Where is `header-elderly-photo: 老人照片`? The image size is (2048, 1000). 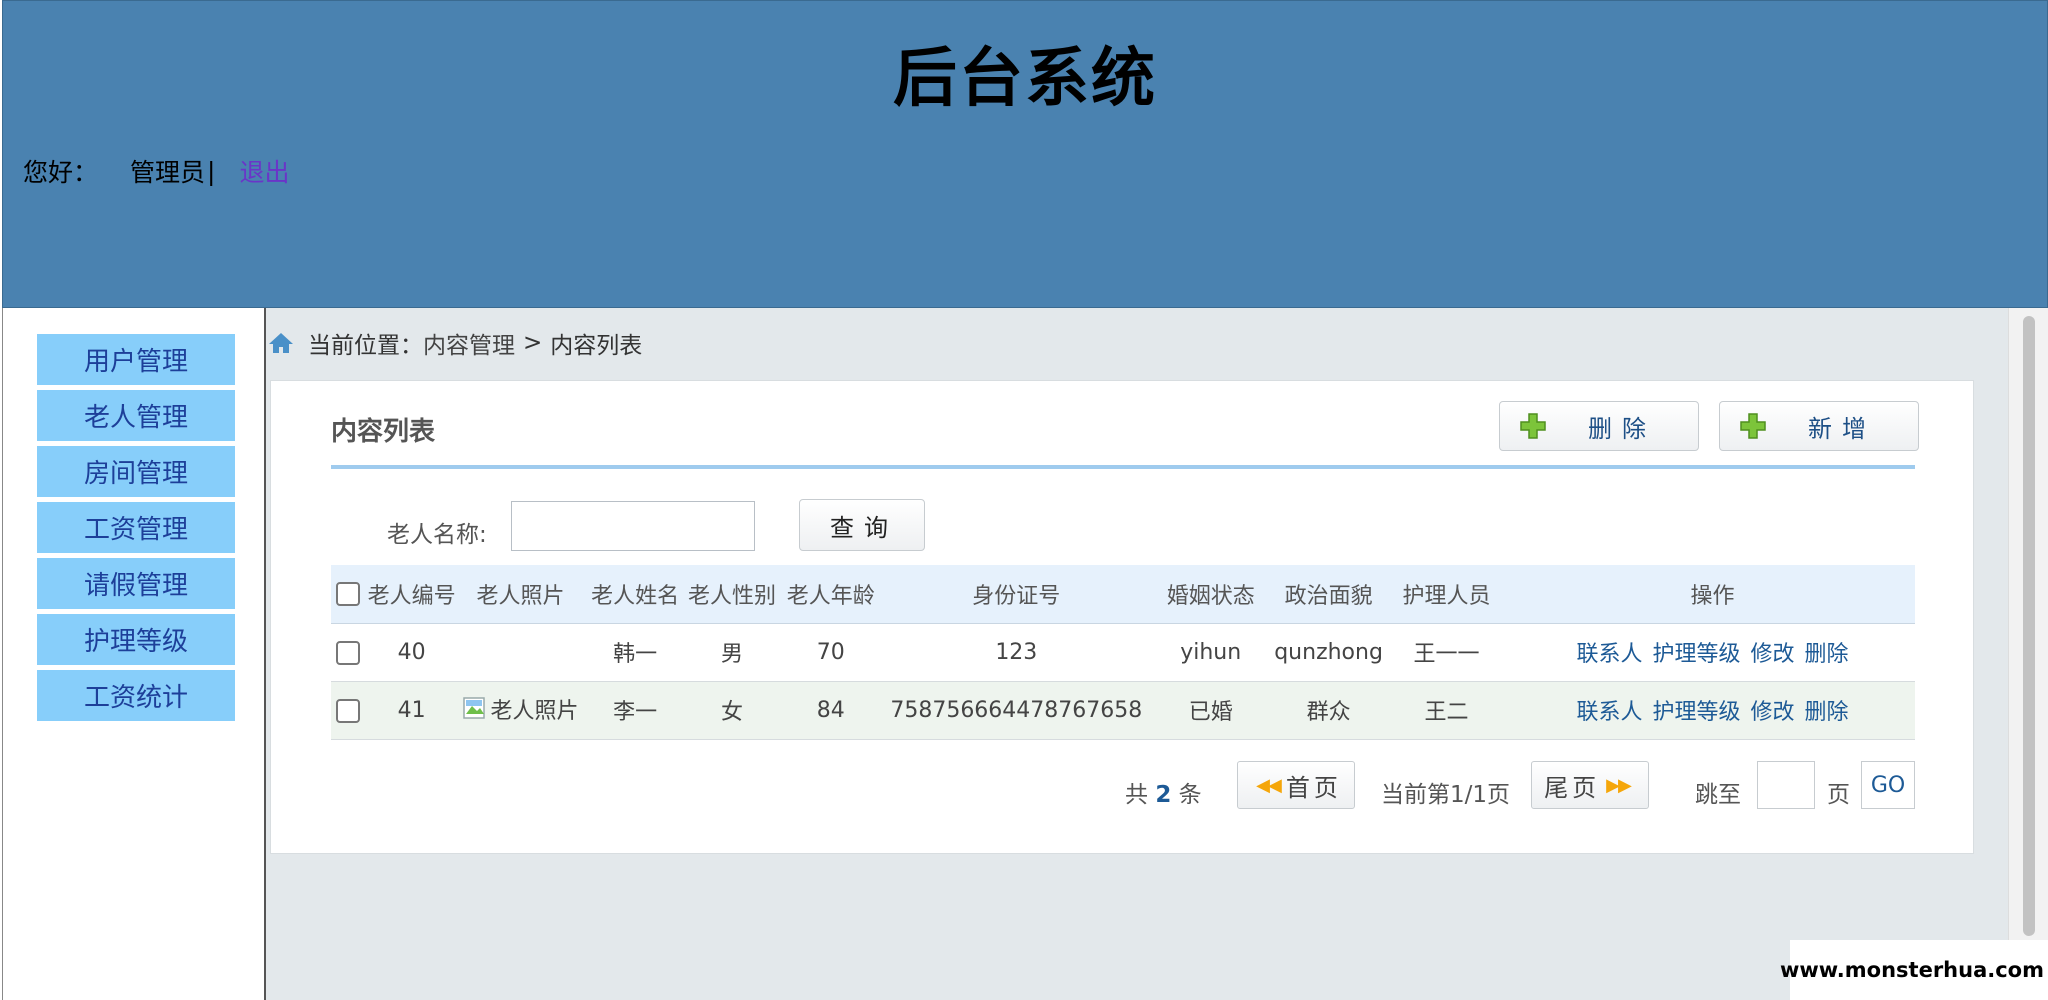 header-elderly-photo: 老人照片 is located at coordinates (520, 596).